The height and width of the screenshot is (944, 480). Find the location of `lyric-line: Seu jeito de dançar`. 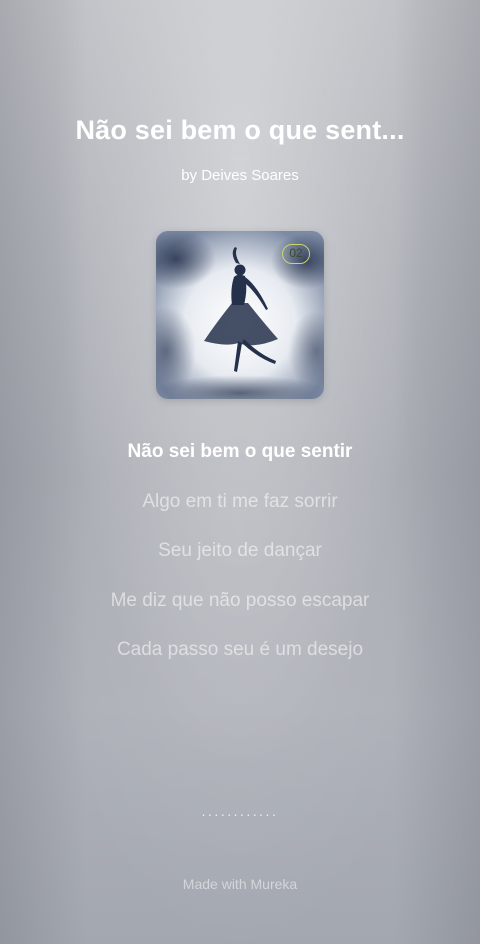

lyric-line: Seu jeito de dançar is located at coordinates (240, 561).